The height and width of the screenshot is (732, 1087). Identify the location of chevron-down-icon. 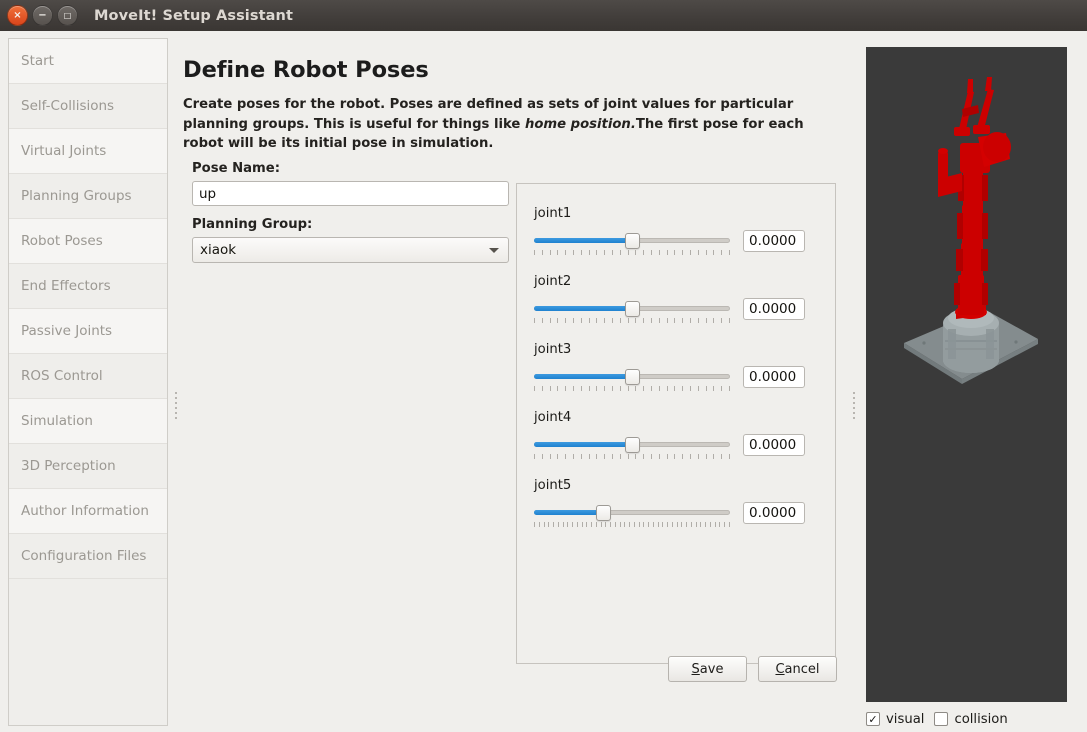
(494, 250).